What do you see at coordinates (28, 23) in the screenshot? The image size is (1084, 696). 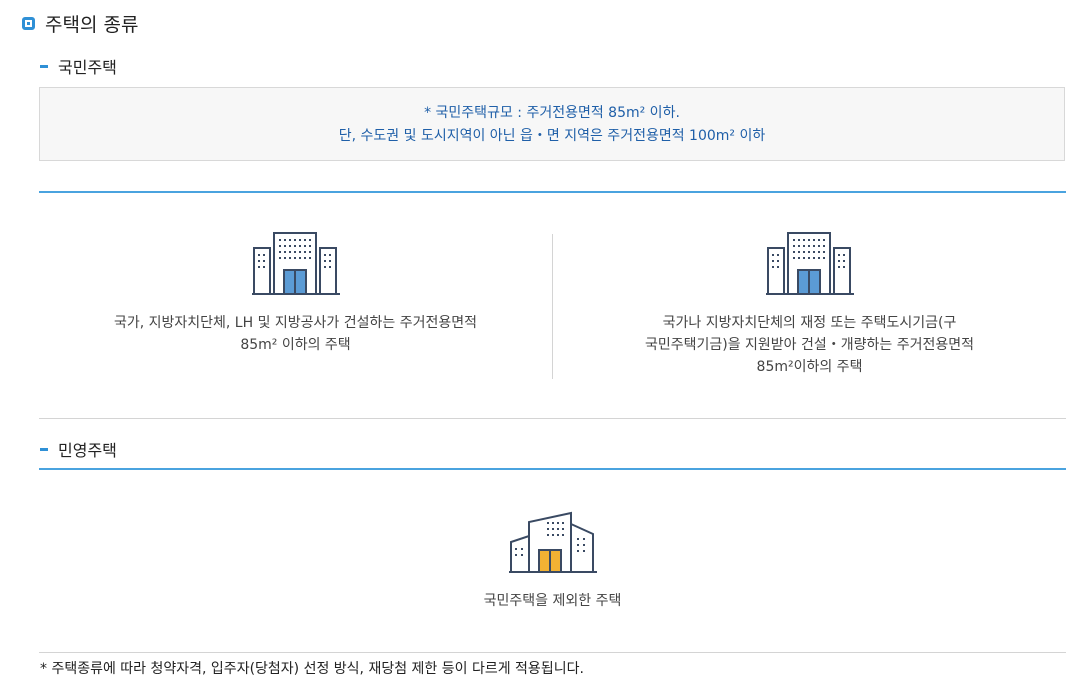 I see `square-bullet-icon` at bounding box center [28, 23].